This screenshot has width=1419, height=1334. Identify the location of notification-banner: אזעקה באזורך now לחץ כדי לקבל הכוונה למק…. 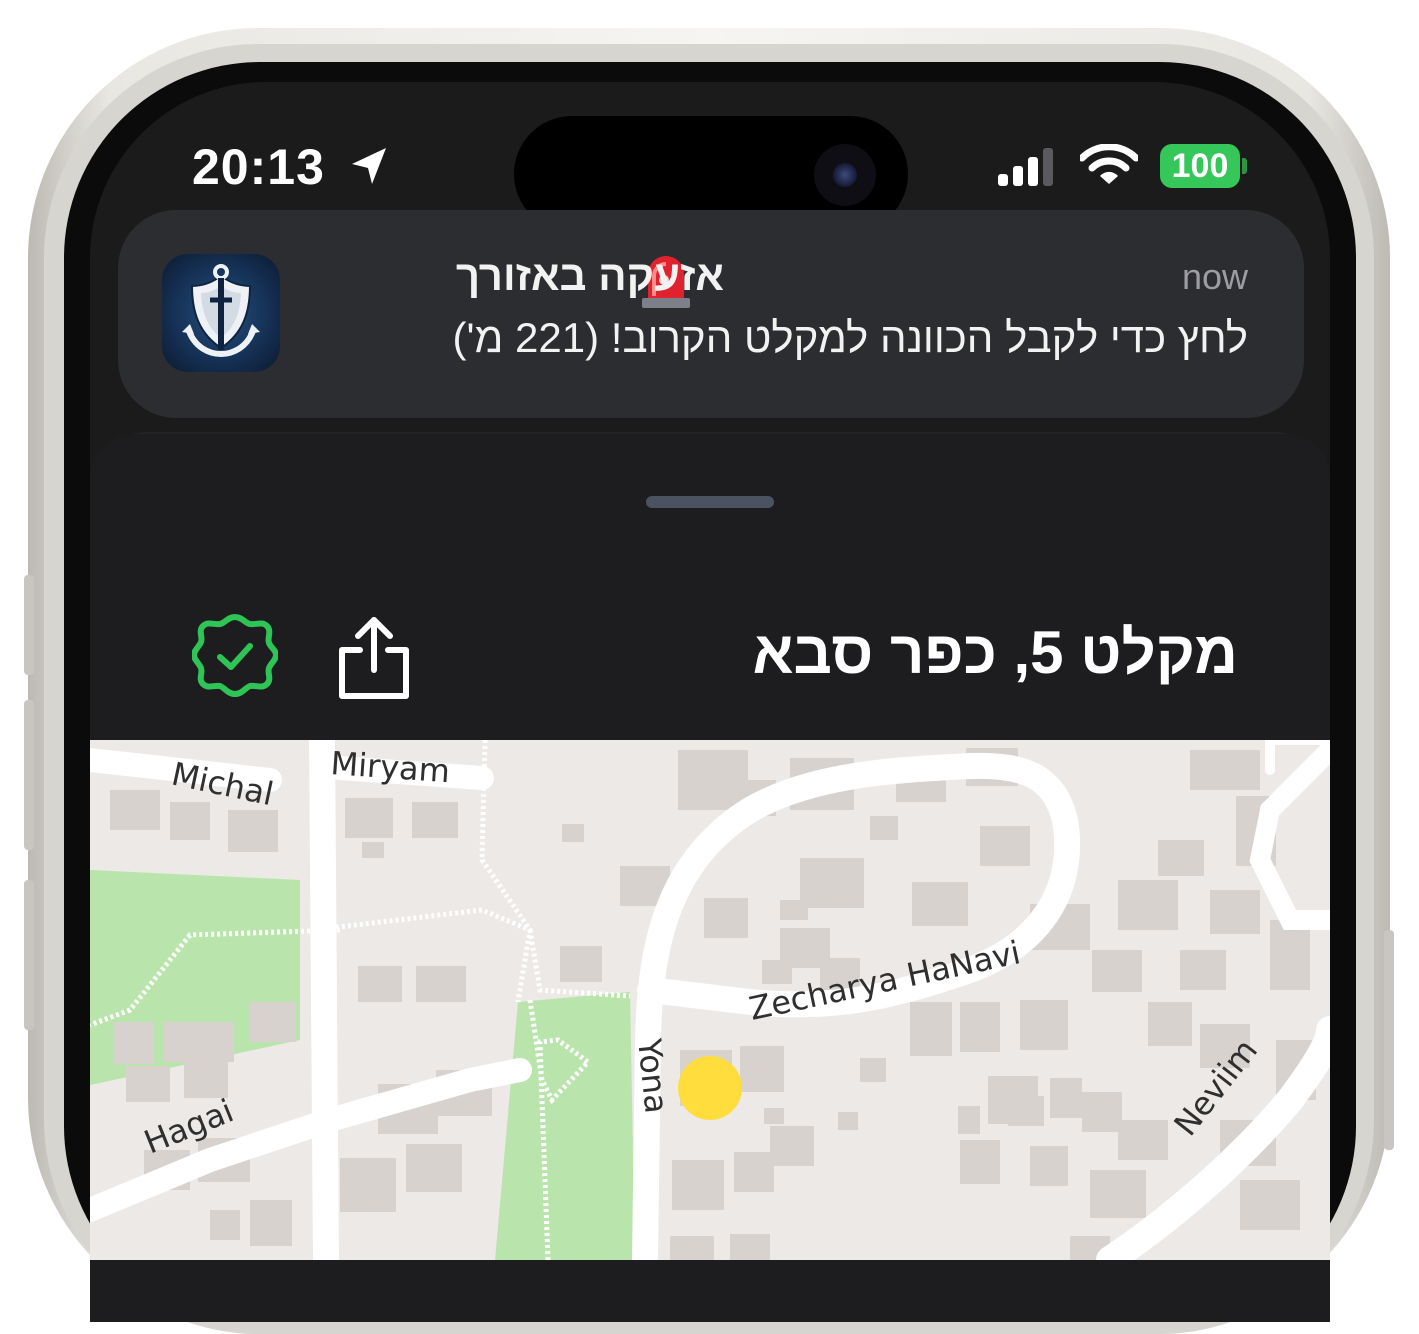
(711, 314).